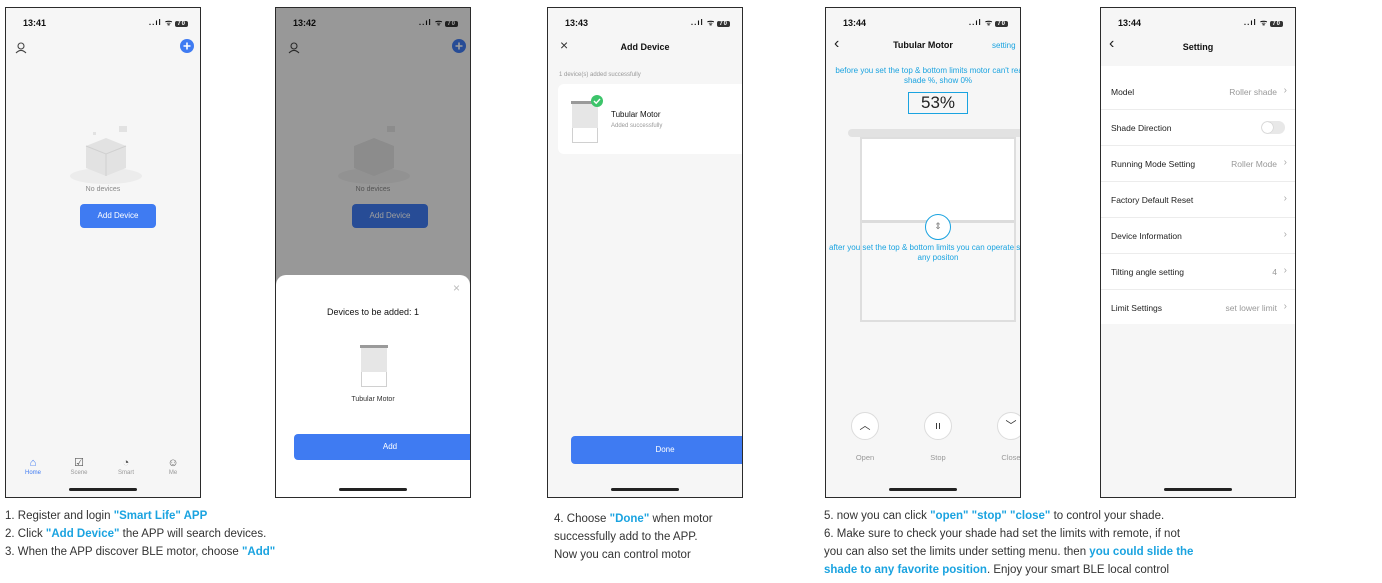 The image size is (1382, 583). What do you see at coordinates (35, 23) in the screenshot?
I see `status-time: 13:41` at bounding box center [35, 23].